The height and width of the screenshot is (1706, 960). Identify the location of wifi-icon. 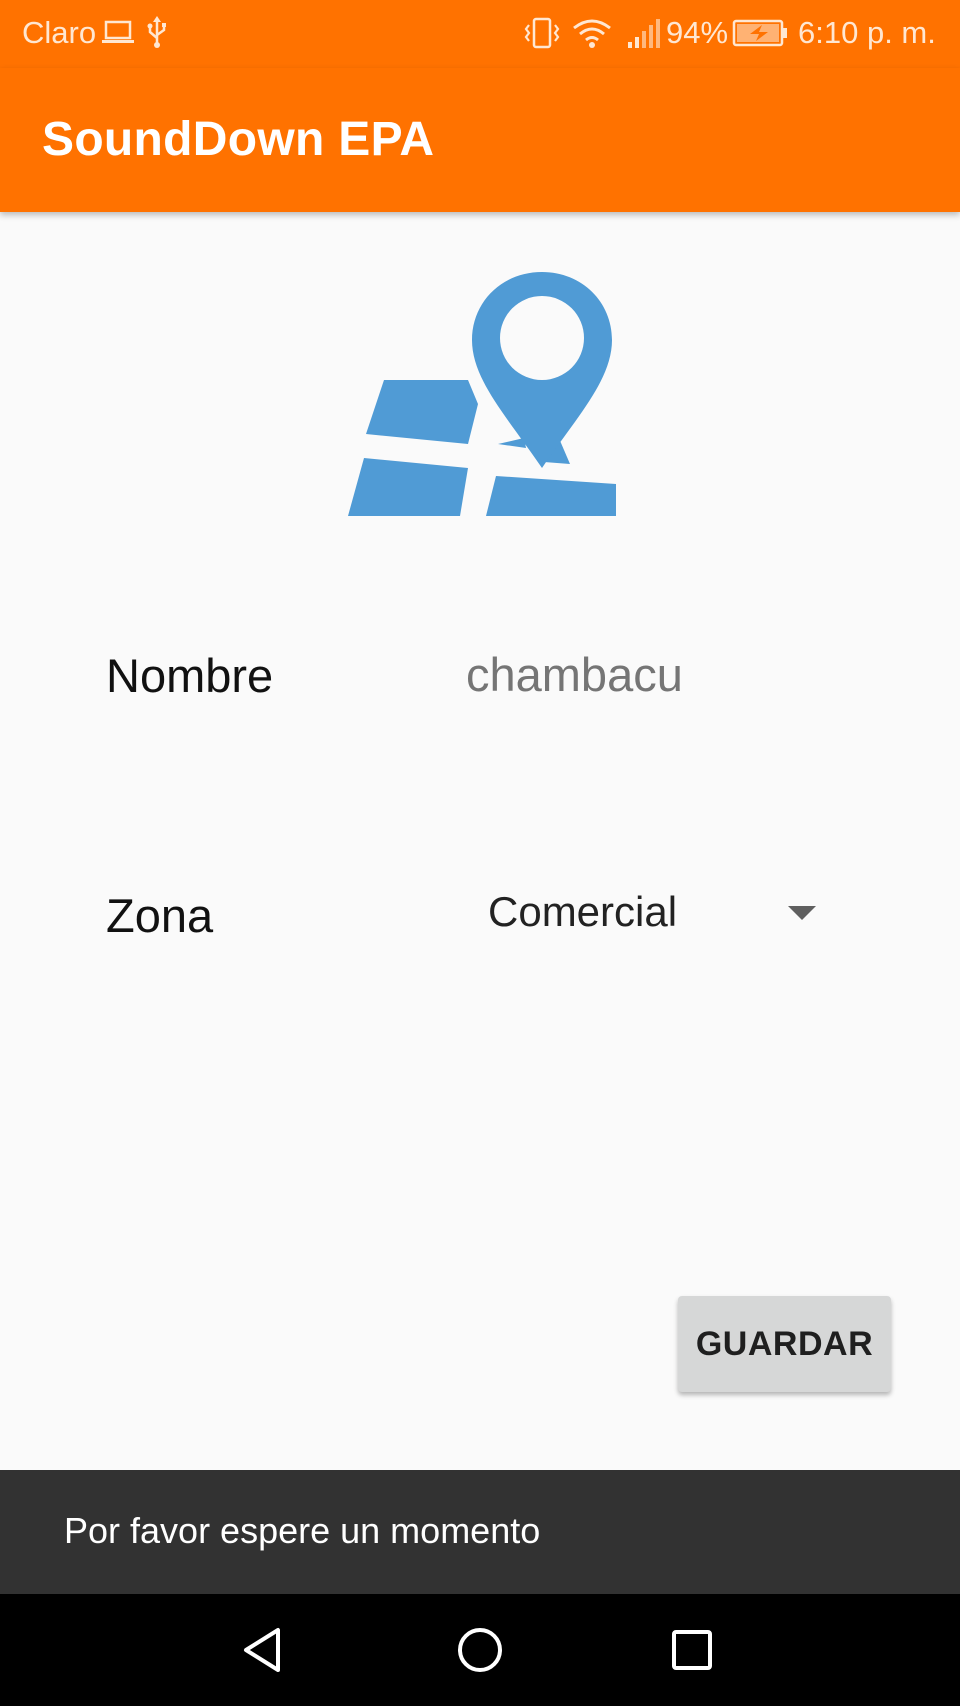
(592, 33).